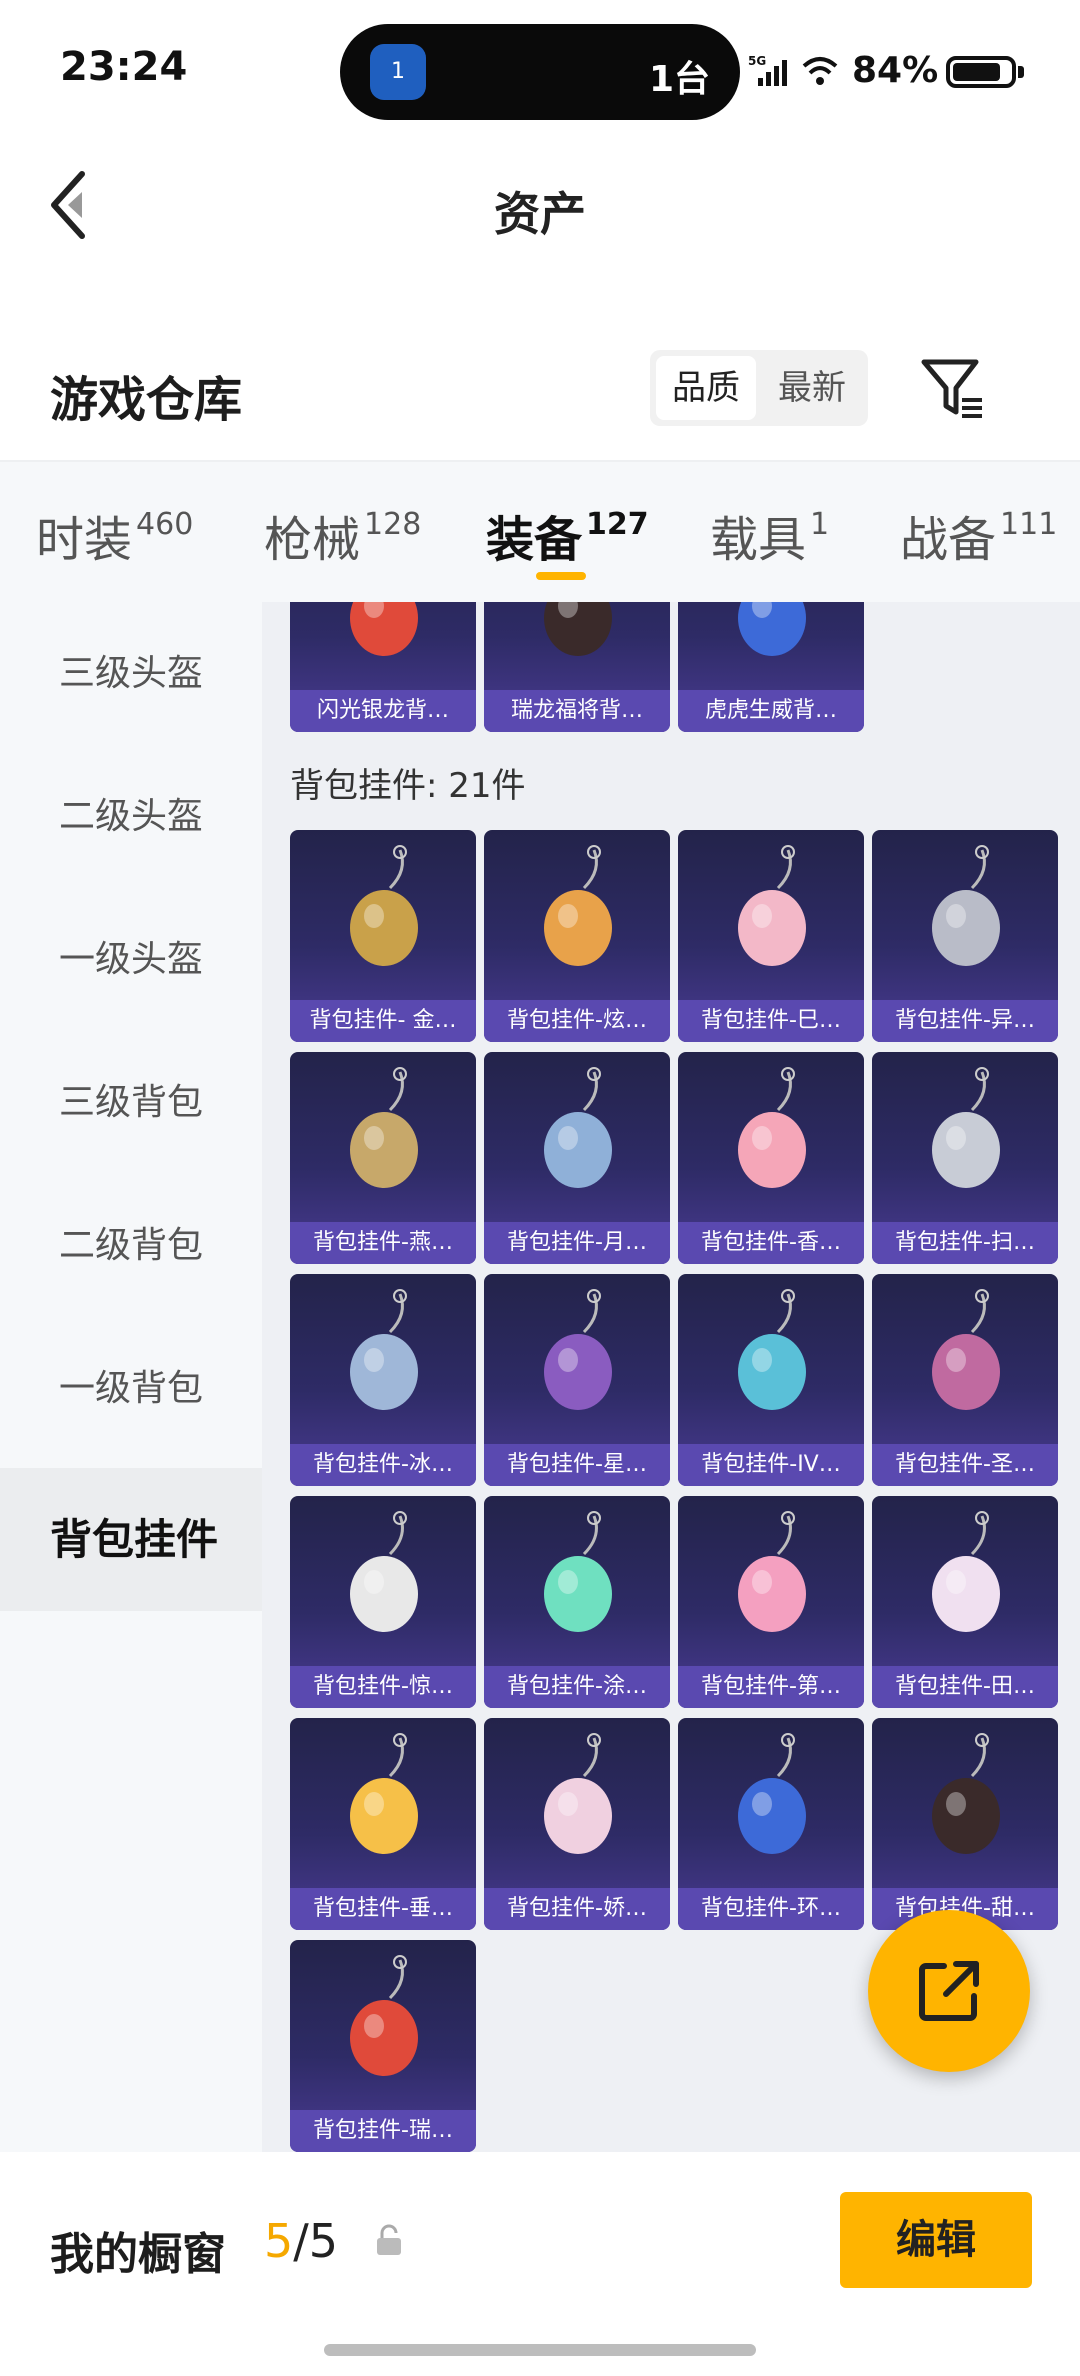 The width and height of the screenshot is (1080, 2376). Describe the element at coordinates (1021, 72) in the screenshot. I see `battery-tip` at that location.